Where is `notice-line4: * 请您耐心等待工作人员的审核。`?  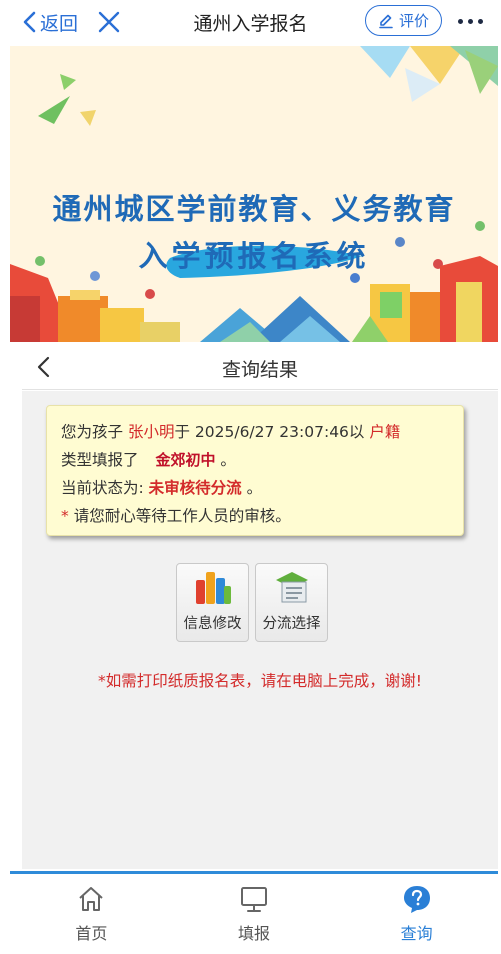
notice-line4: * 请您耐心等待工作人员的审核。 is located at coordinates (255, 516).